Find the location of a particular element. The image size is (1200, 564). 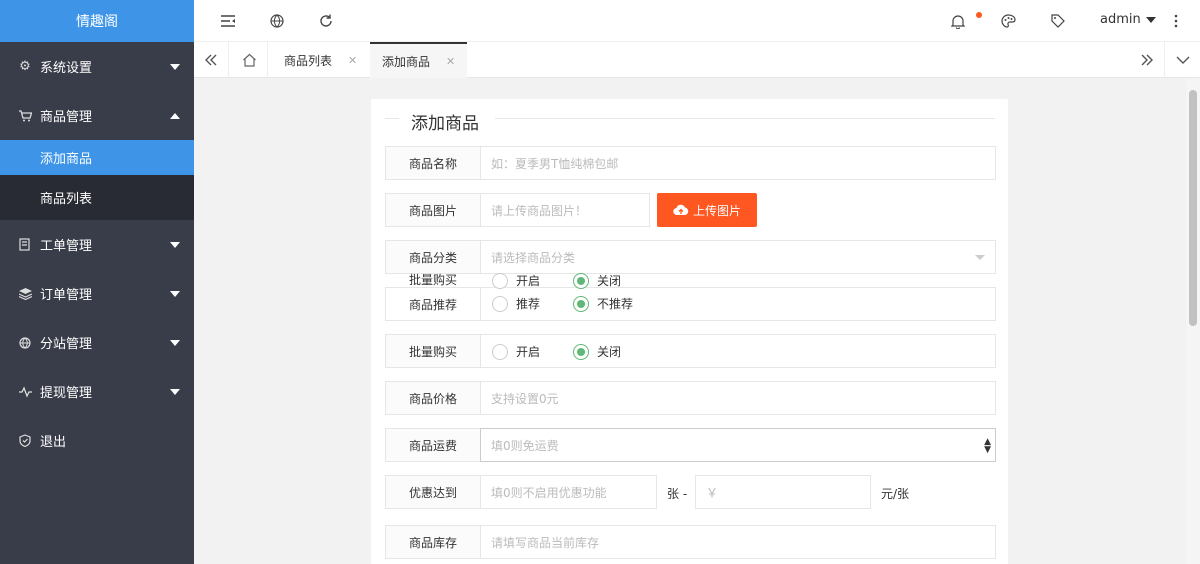

goods-shipping-input: 填0则免运费 ▲ ▼ is located at coordinates (738, 445).